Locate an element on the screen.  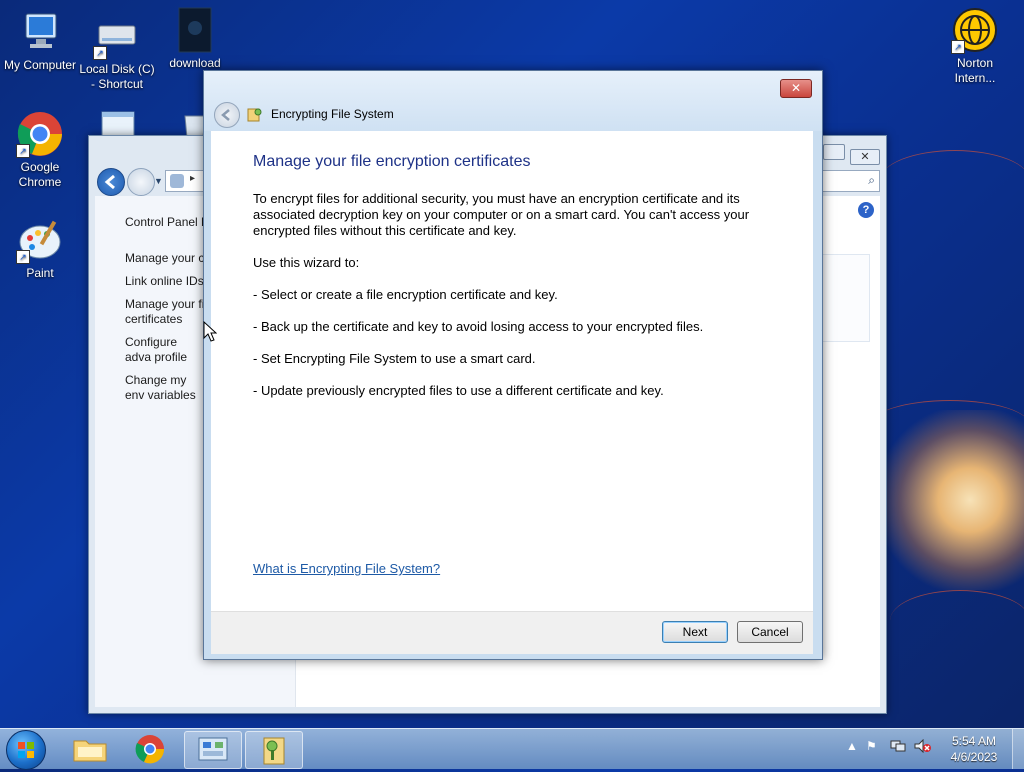
desktop-icon-paint: ↗ Paint is located at coordinates (40, 248).